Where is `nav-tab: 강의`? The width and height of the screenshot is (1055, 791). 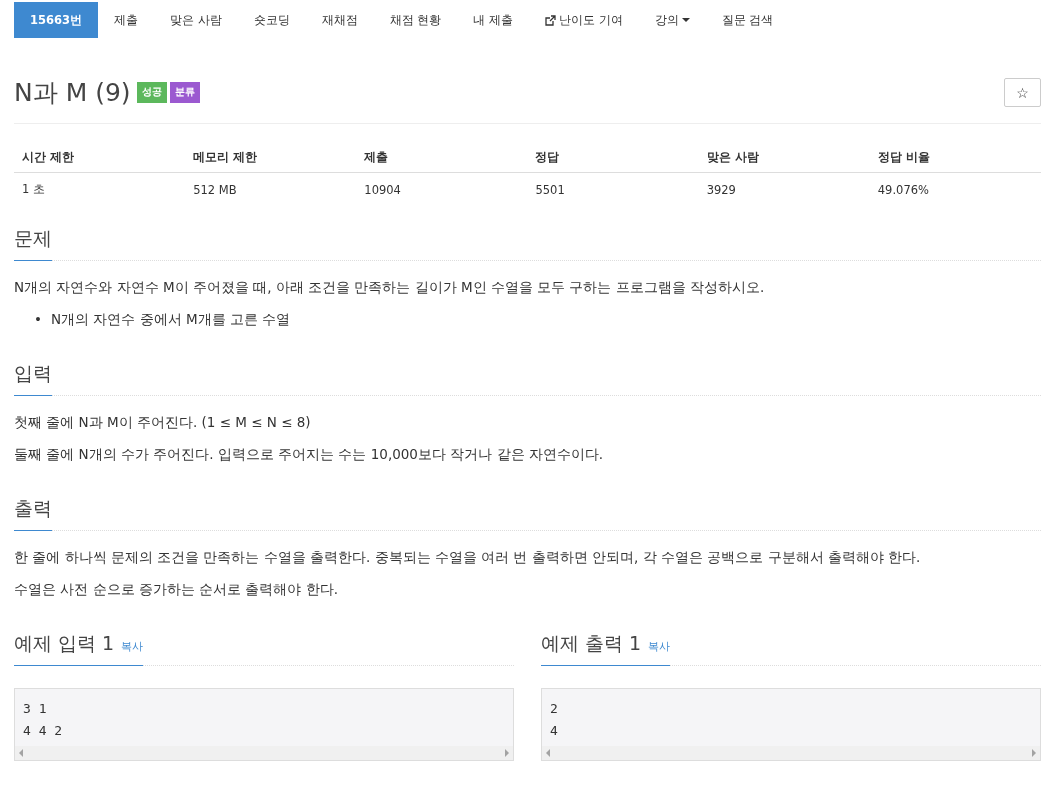 nav-tab: 강의 is located at coordinates (672, 20).